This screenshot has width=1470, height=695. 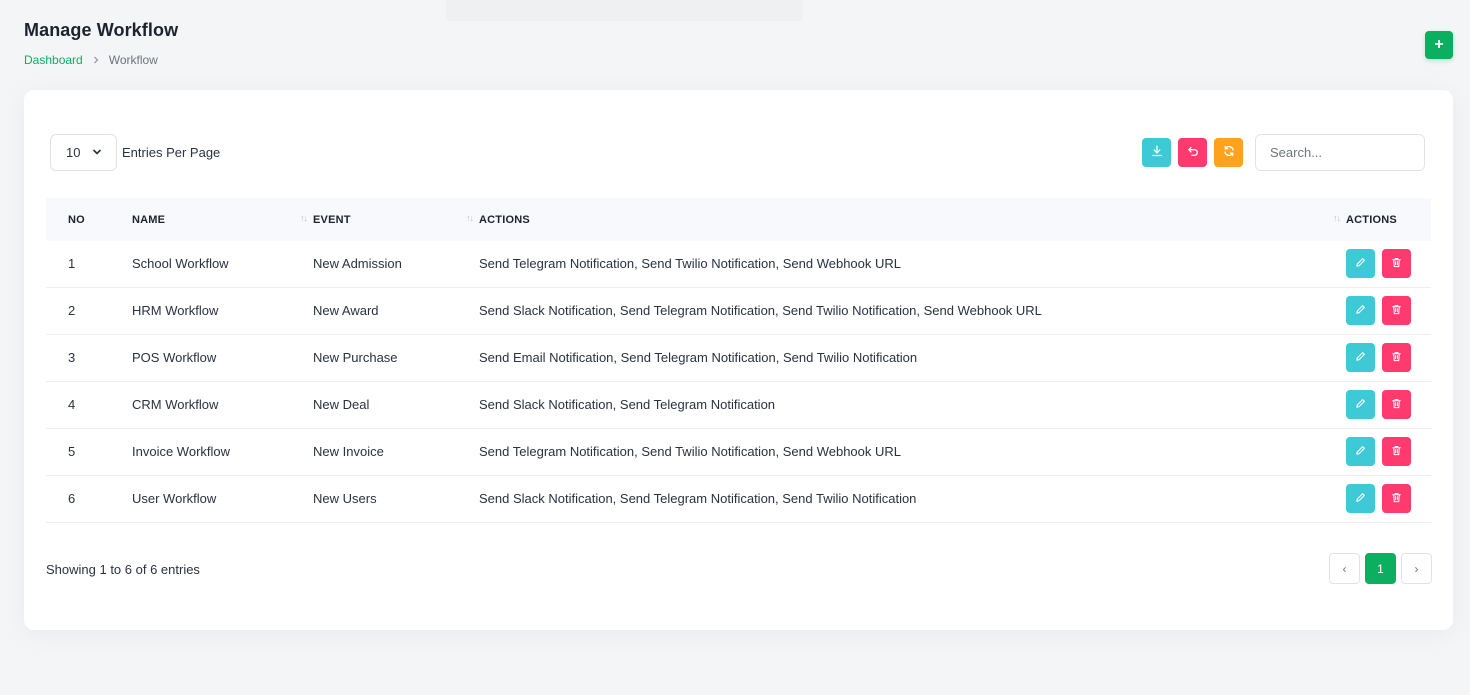 What do you see at coordinates (171, 152) in the screenshot?
I see `per-page-label: Entries Per Page` at bounding box center [171, 152].